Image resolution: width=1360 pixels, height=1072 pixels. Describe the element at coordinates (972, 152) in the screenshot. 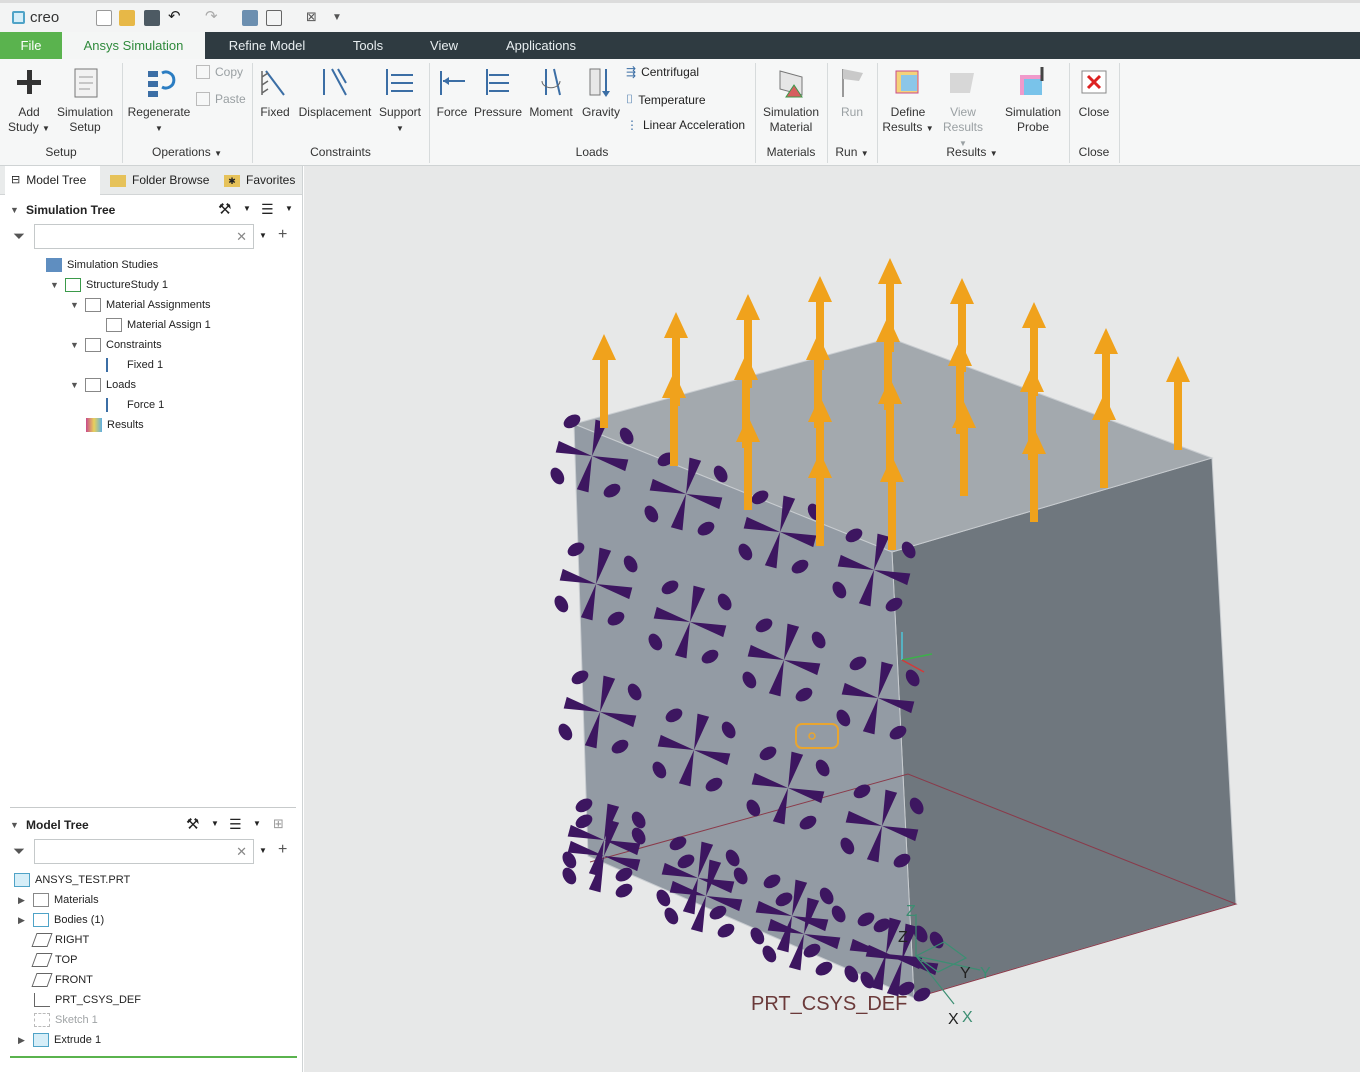

I see `group-label-results: Results ▼` at that location.